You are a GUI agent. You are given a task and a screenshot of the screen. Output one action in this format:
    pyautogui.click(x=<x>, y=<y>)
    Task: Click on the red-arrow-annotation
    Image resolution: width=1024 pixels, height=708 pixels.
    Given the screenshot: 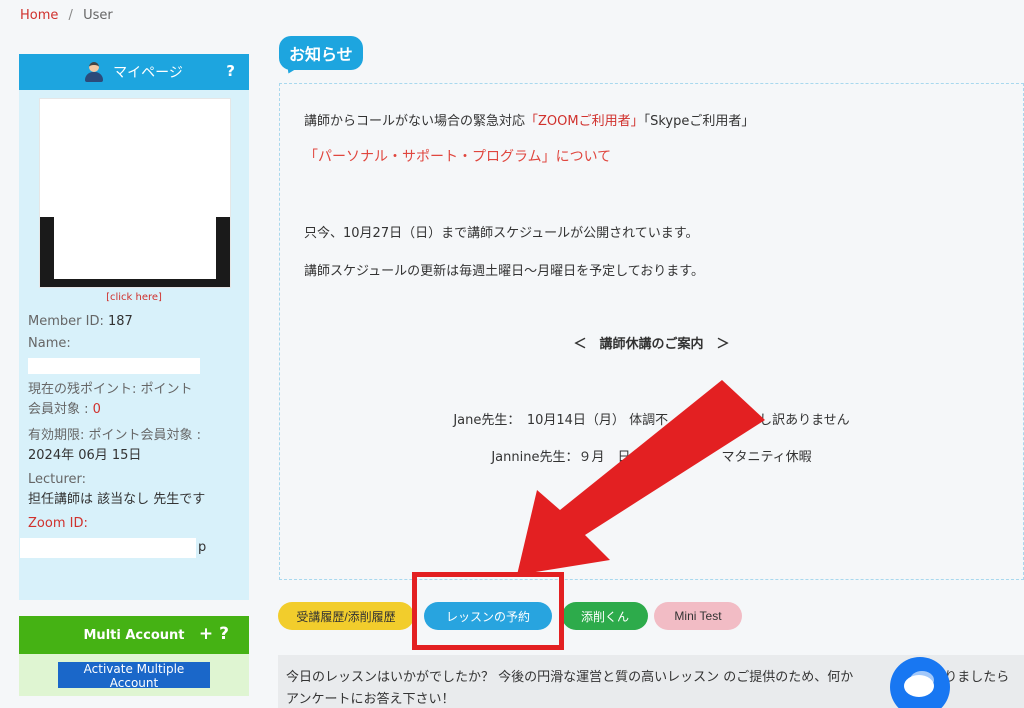 What is the action you would take?
    pyautogui.click(x=641, y=477)
    